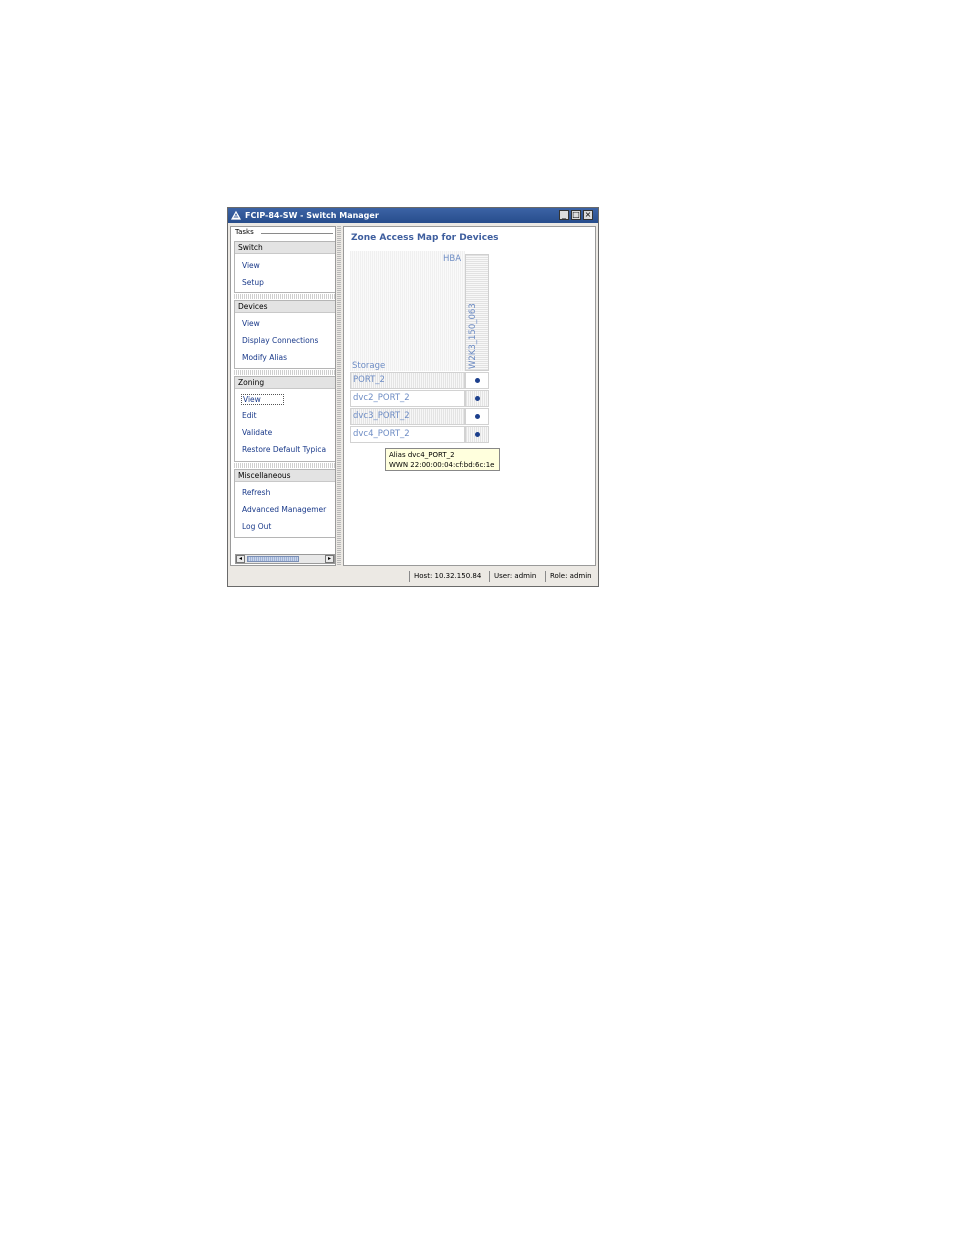  What do you see at coordinates (285, 476) in the screenshot?
I see `task-group-header-miscellaneous: Miscellaneous` at bounding box center [285, 476].